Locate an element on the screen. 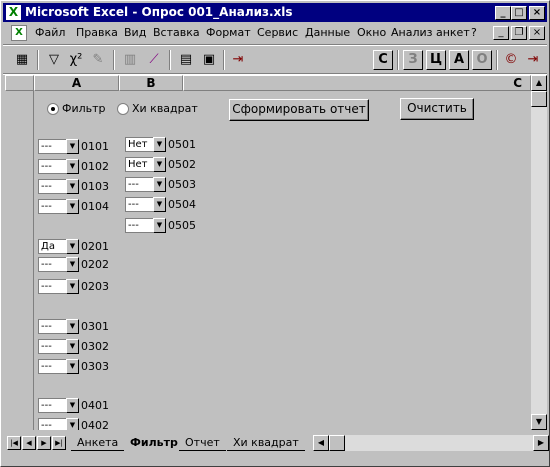 The image size is (550, 467). dropdown-0202: --- ▼ 0202 is located at coordinates (73, 264).